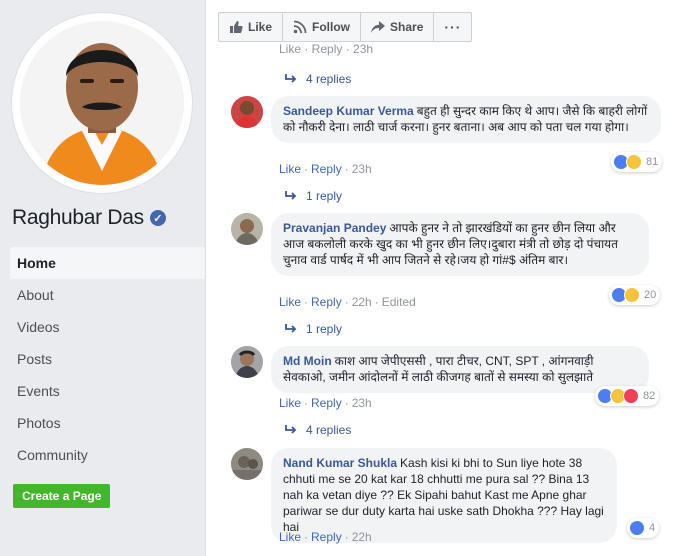 The width and height of the screenshot is (693, 556). Describe the element at coordinates (236, 27) in the screenshot. I see `thumbs-up-icon` at that location.